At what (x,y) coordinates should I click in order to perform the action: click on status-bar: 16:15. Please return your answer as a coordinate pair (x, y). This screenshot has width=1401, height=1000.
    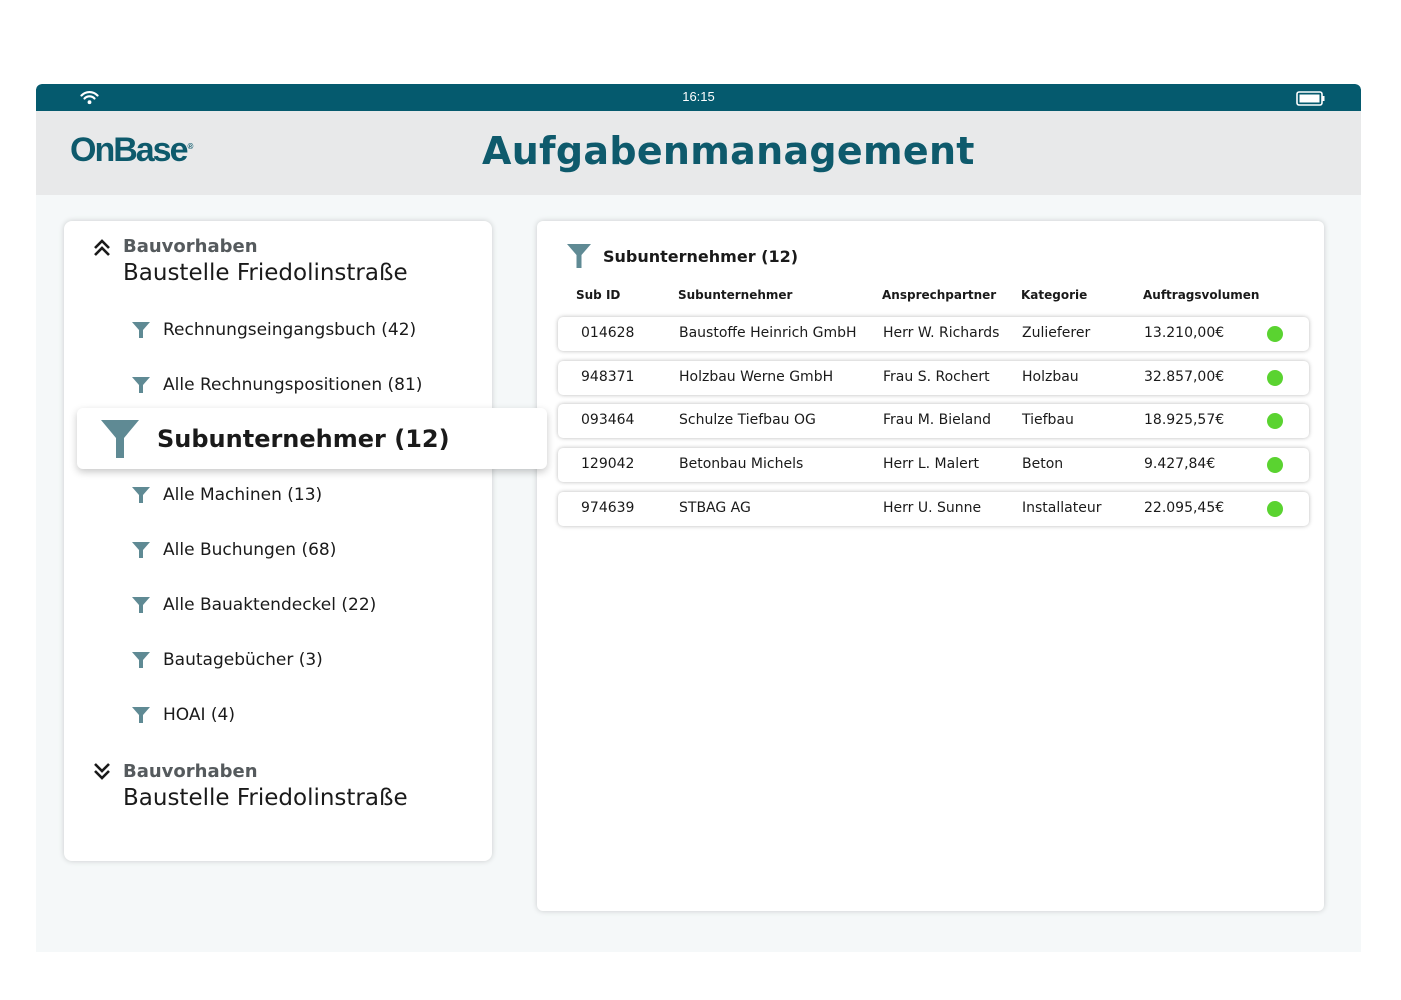
    Looking at the image, I should click on (698, 97).